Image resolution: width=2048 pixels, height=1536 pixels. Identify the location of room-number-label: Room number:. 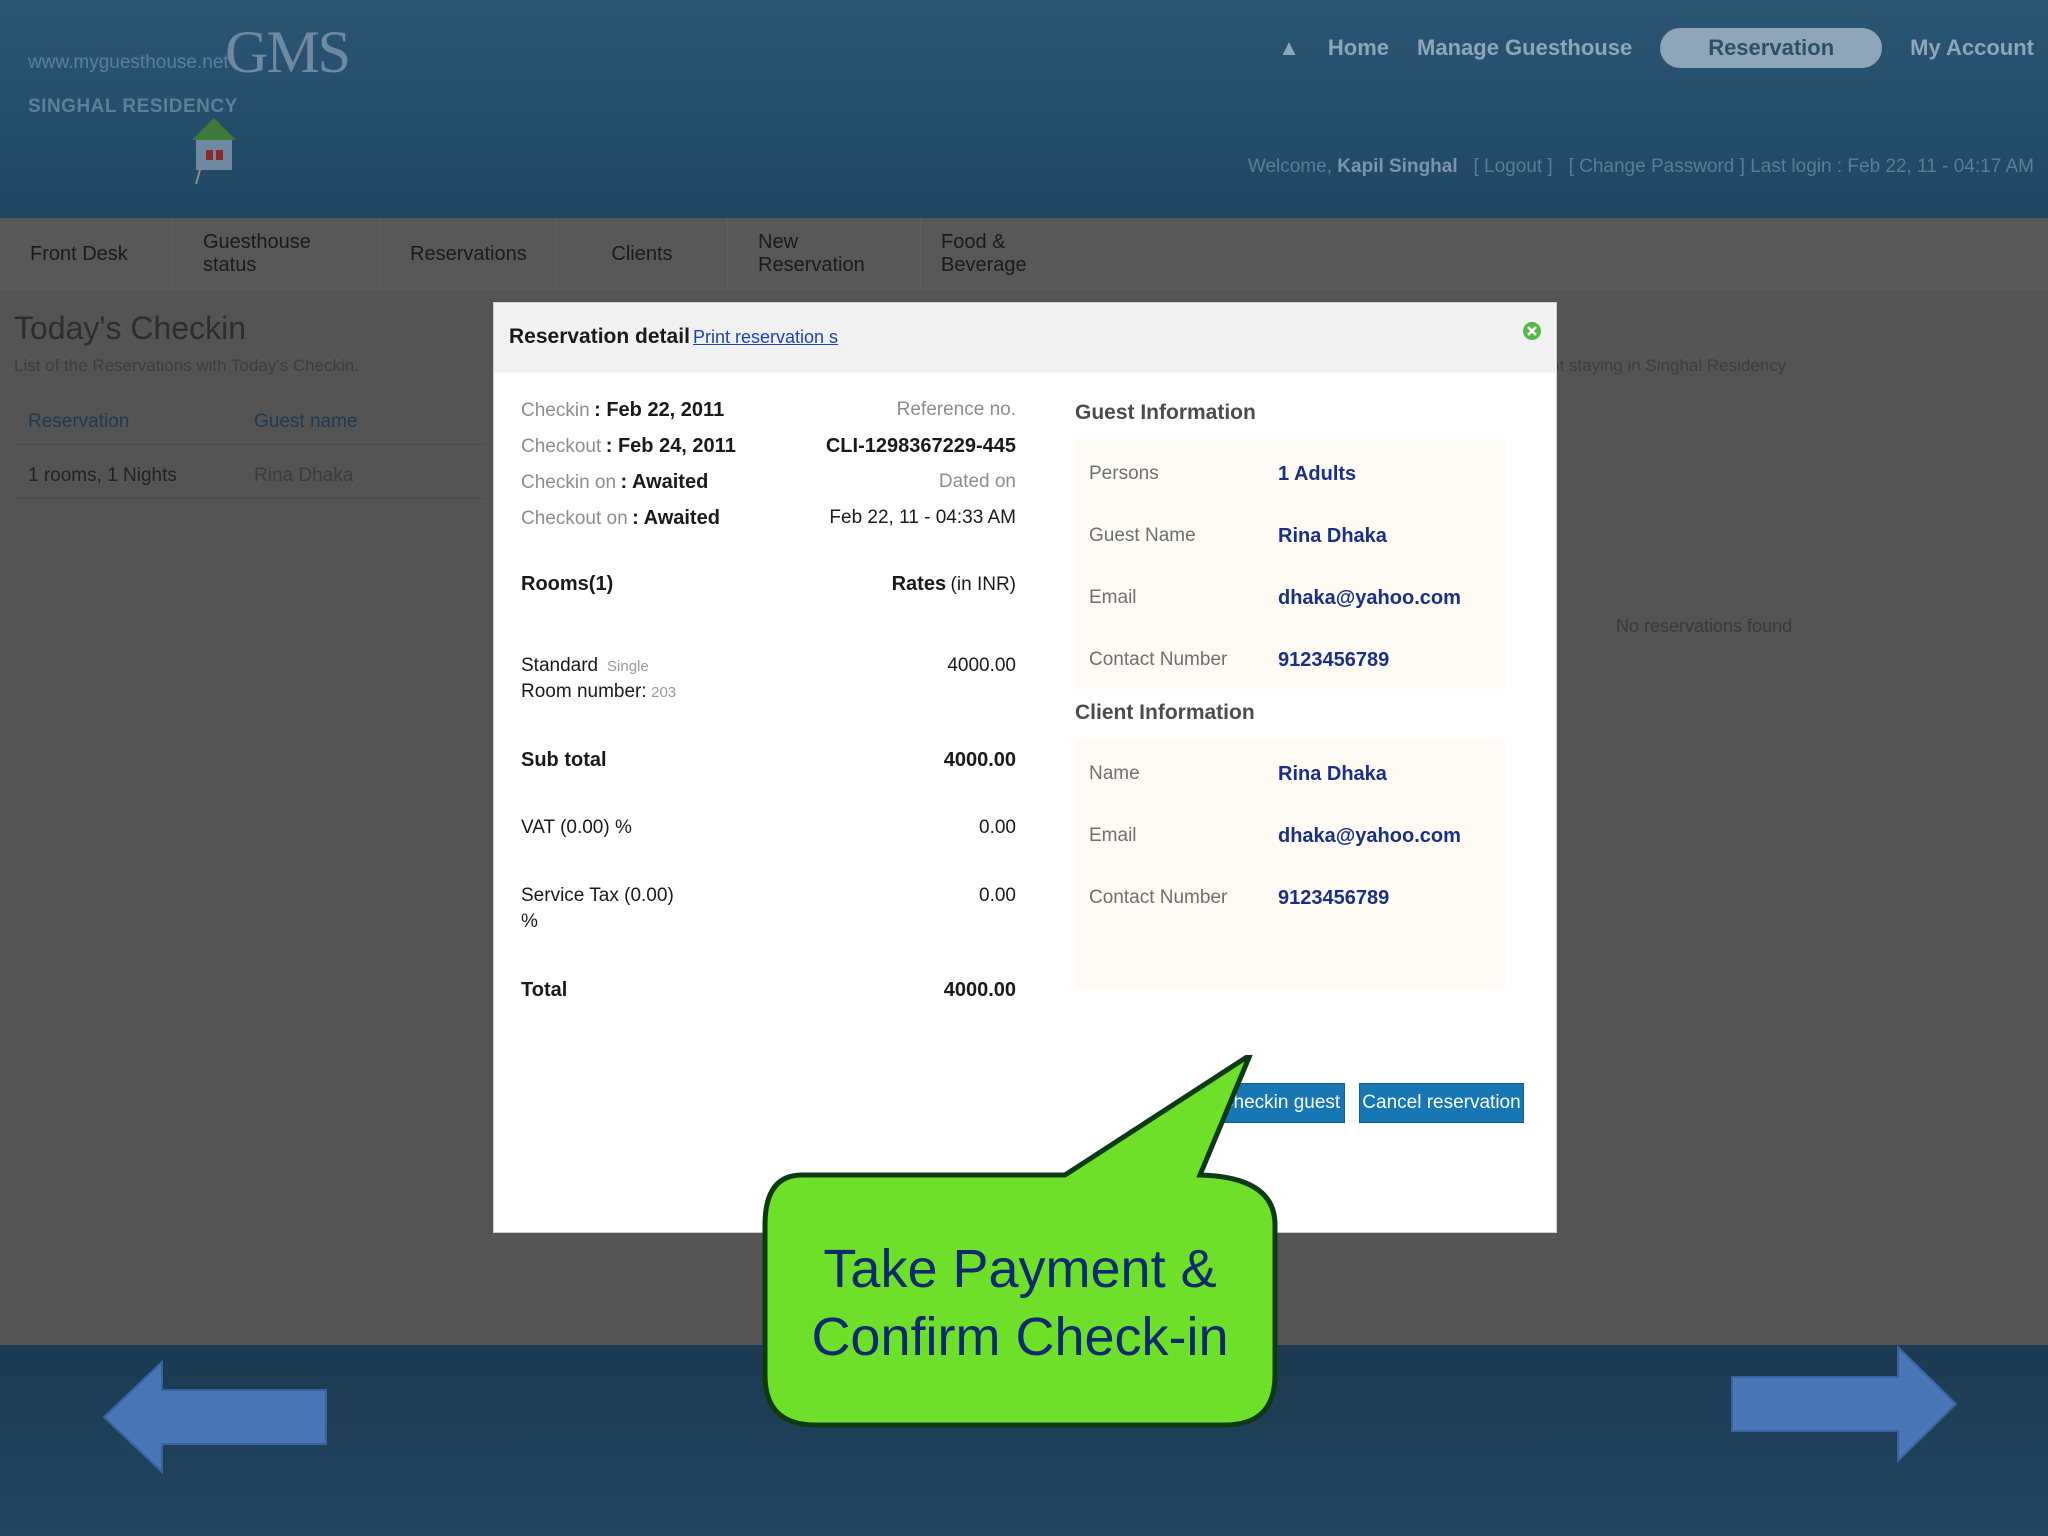
(584, 691).